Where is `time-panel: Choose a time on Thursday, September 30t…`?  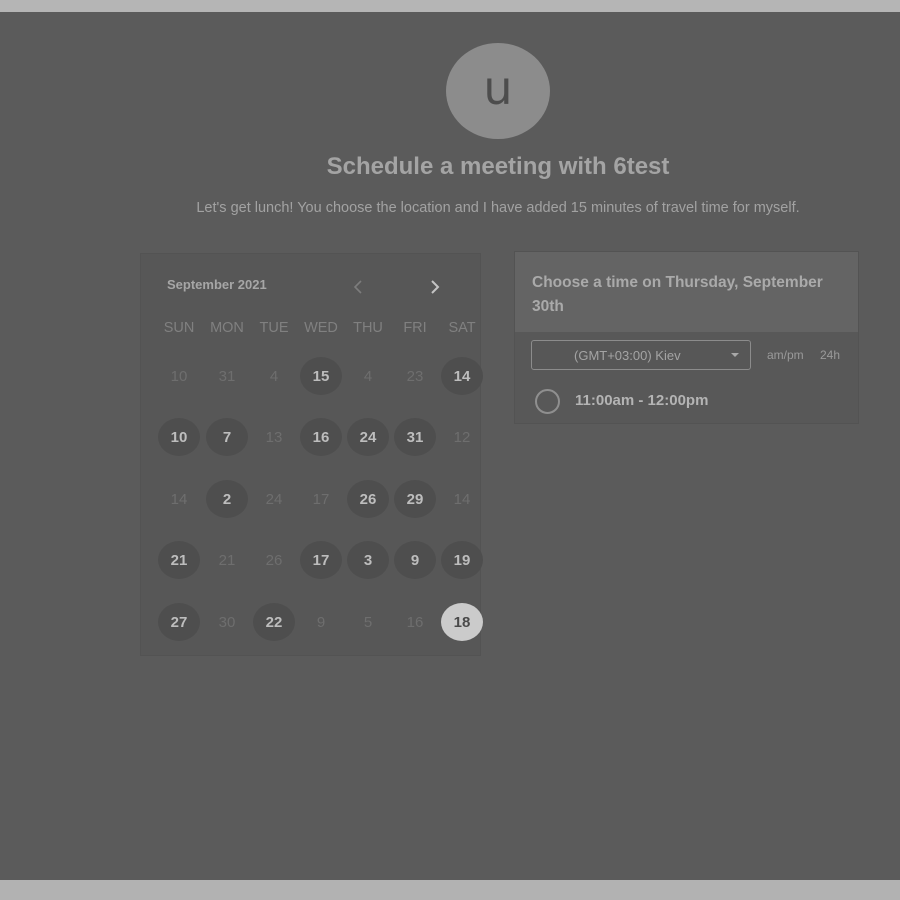
time-panel: Choose a time on Thursday, September 30t… is located at coordinates (686, 337).